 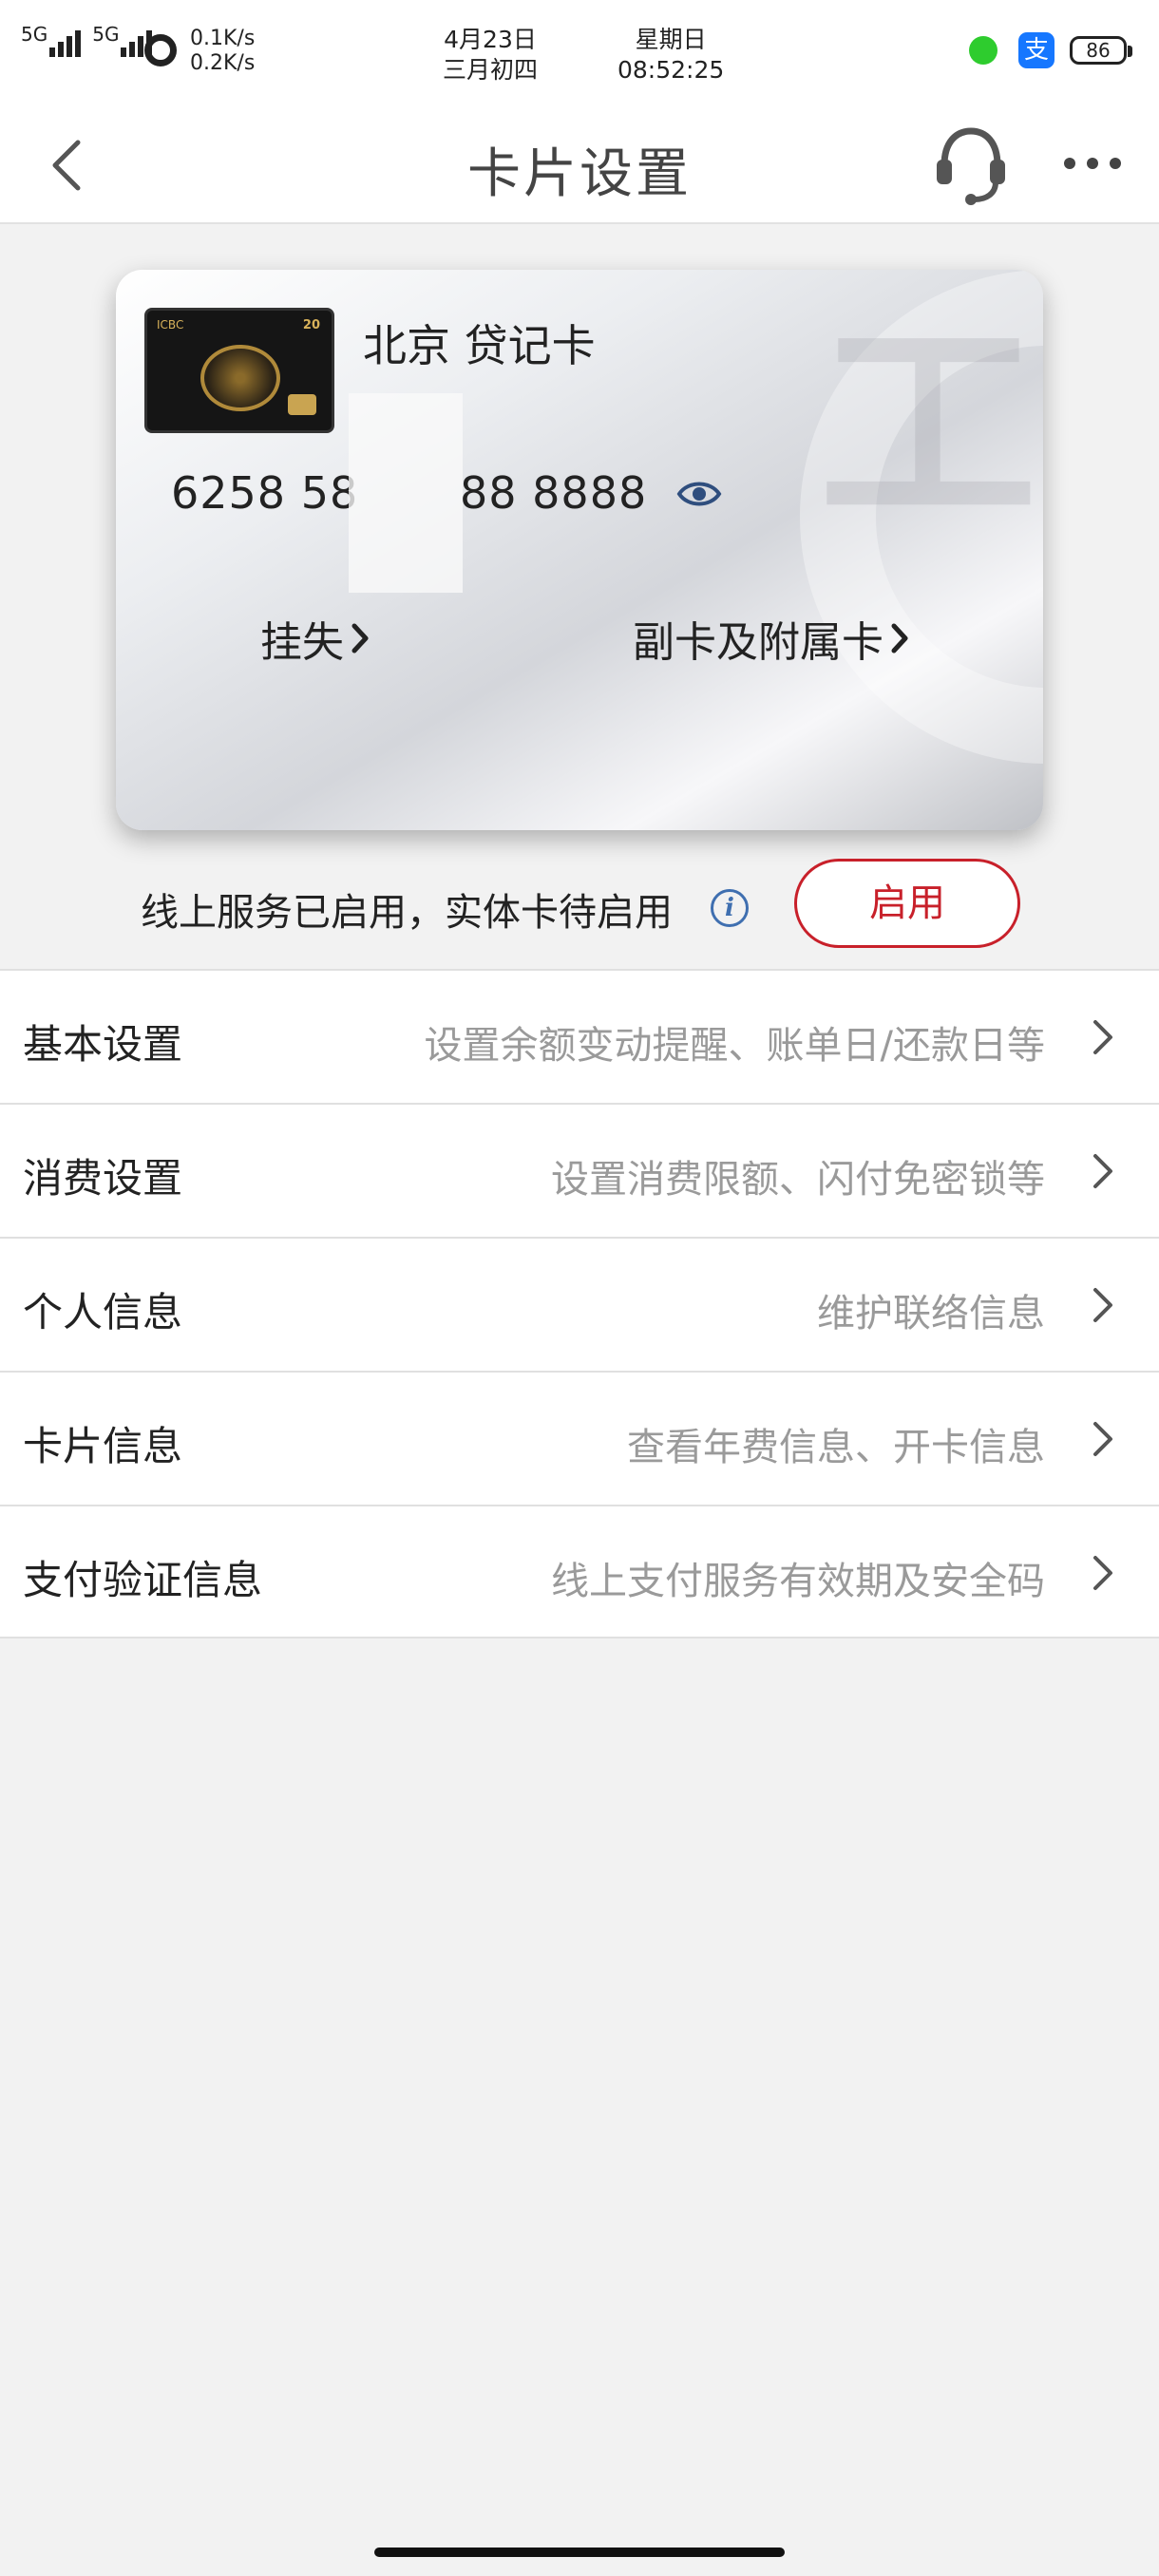 What do you see at coordinates (479, 345) in the screenshot?
I see `card-name: 北京 贷记卡` at bounding box center [479, 345].